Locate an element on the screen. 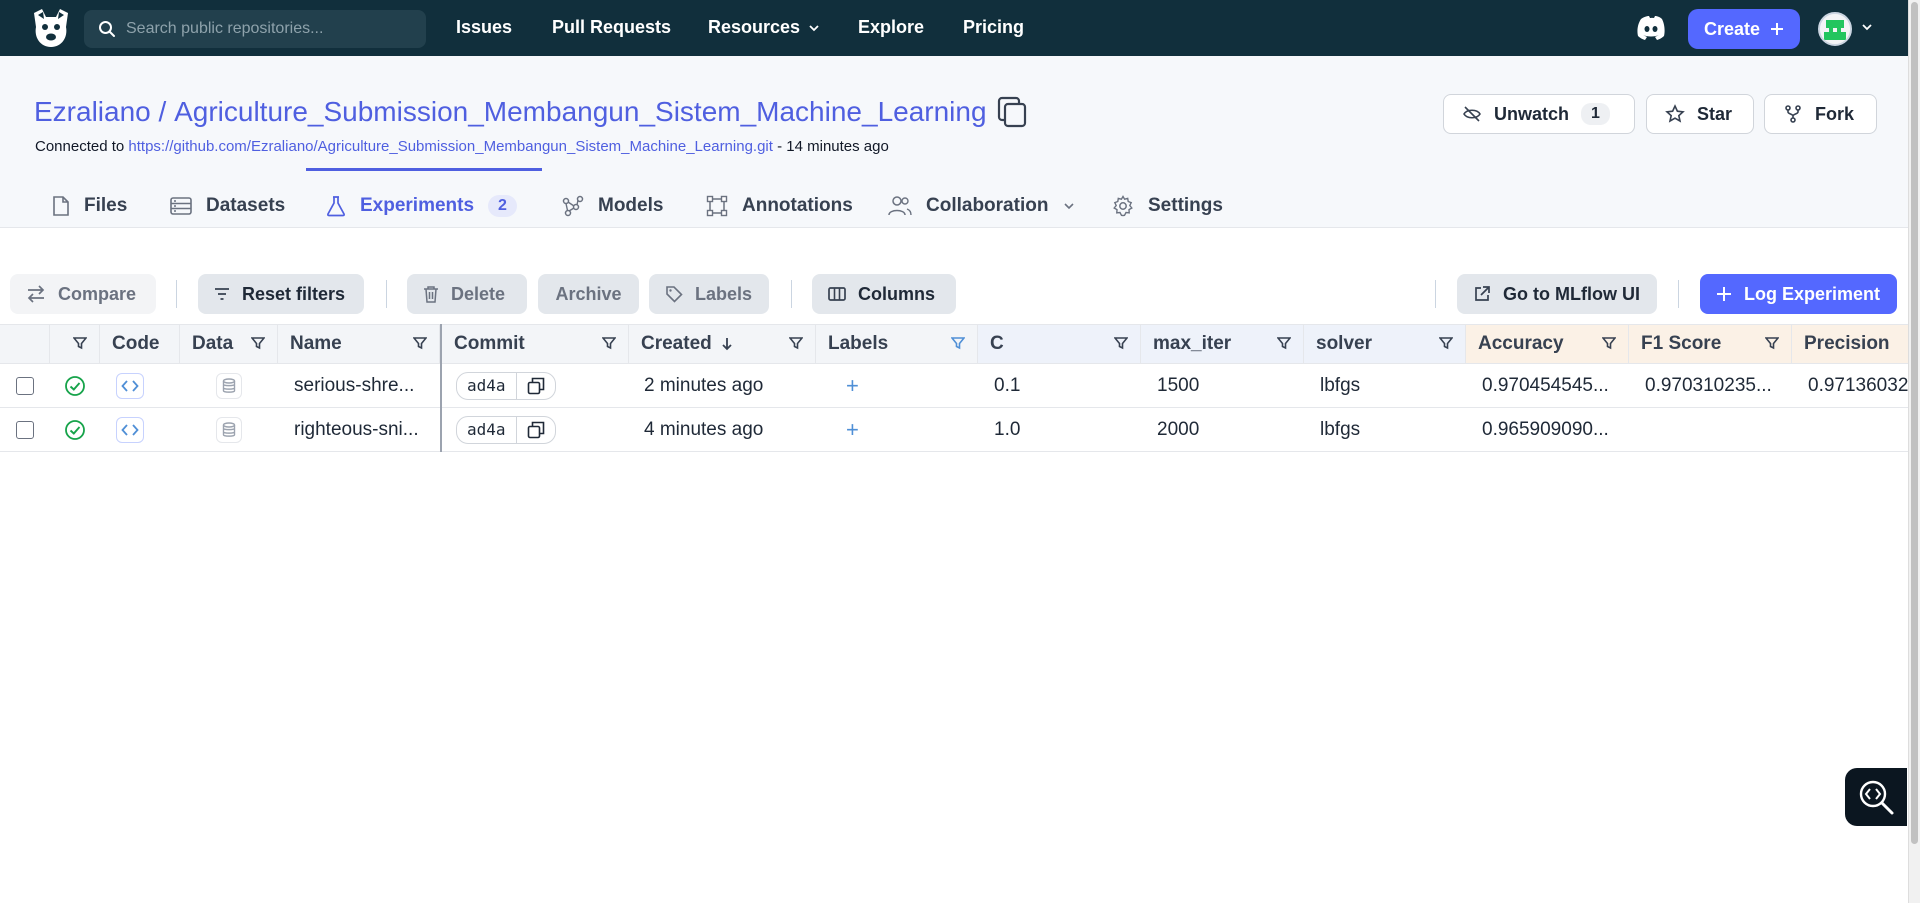 This screenshot has height=903, width=1920. tab-files: Files is located at coordinates (89, 206).